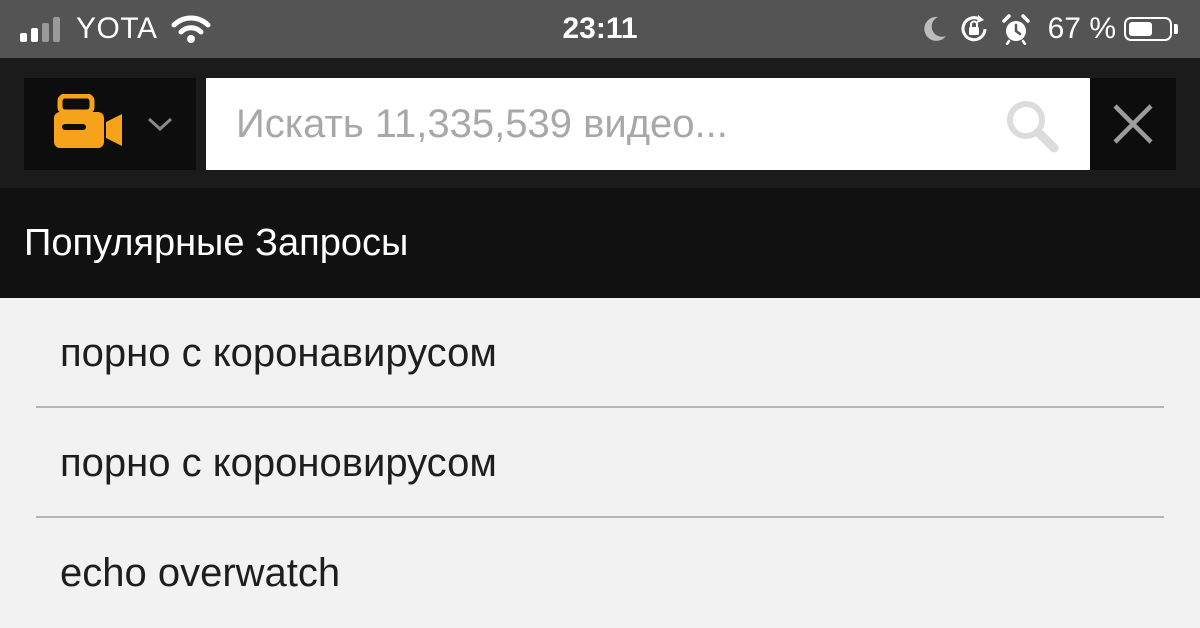 The image size is (1200, 628). I want to click on status-right: 67 %, so click(1044, 29).